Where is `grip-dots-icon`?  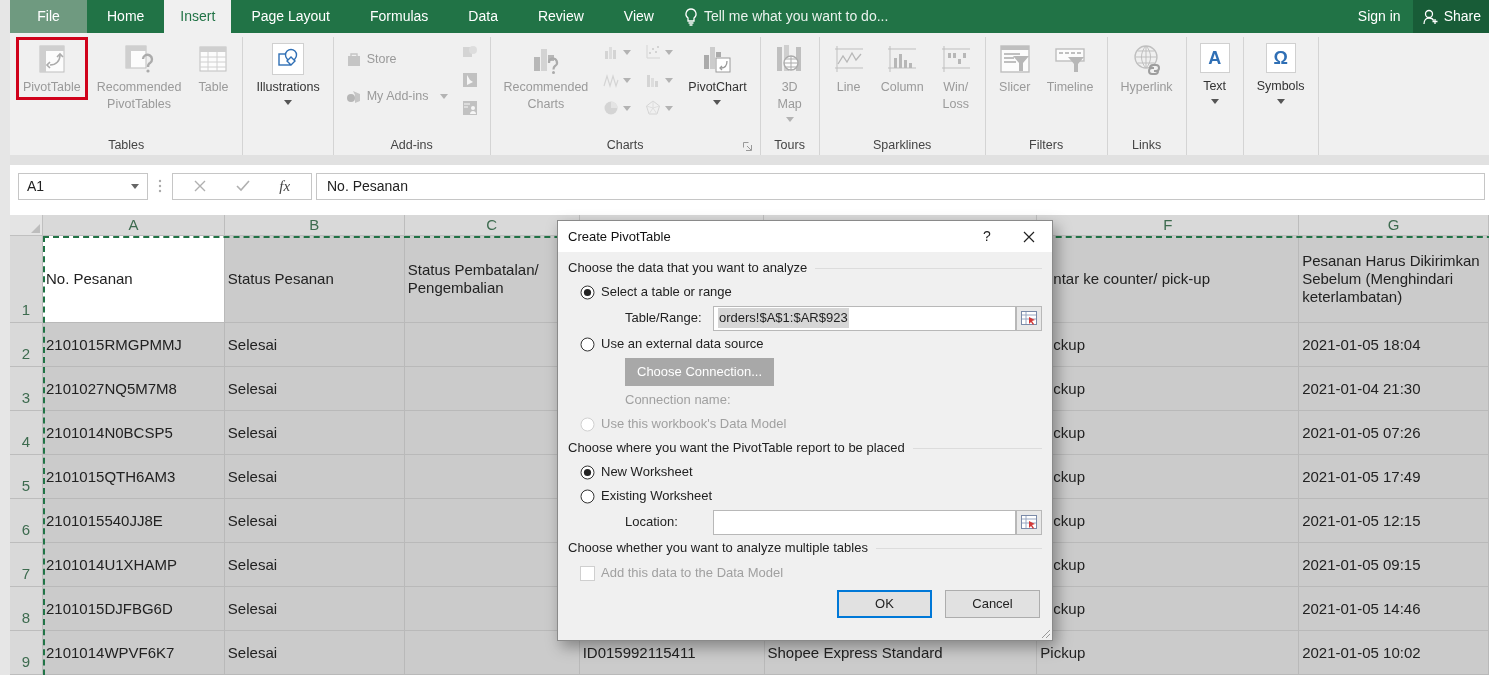 grip-dots-icon is located at coordinates (160, 186).